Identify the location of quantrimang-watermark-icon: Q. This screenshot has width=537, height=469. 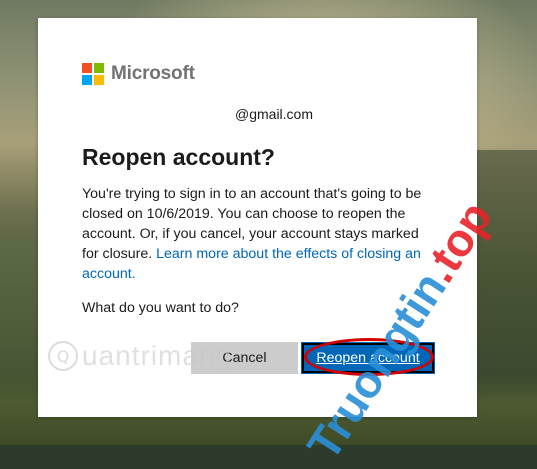
(63, 356).